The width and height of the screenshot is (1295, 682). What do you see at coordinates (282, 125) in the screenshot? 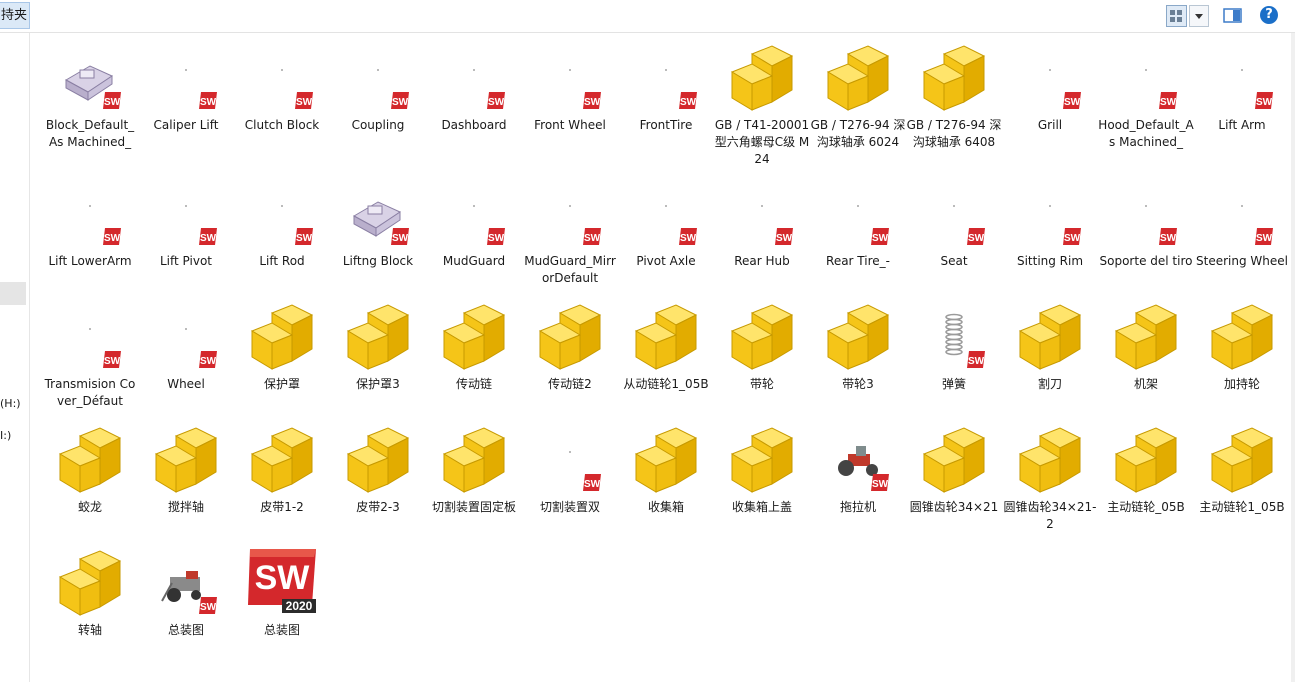
I see `file-label: Clutch Block` at bounding box center [282, 125].